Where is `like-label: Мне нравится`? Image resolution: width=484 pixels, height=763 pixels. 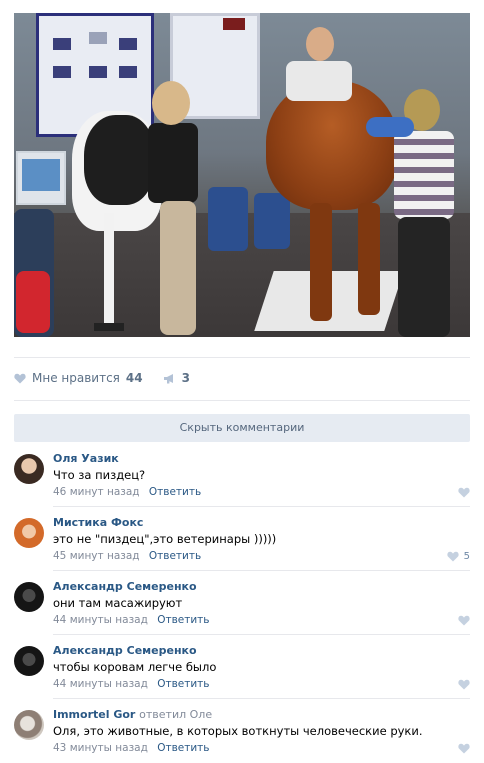 like-label: Мне нравится is located at coordinates (76, 378).